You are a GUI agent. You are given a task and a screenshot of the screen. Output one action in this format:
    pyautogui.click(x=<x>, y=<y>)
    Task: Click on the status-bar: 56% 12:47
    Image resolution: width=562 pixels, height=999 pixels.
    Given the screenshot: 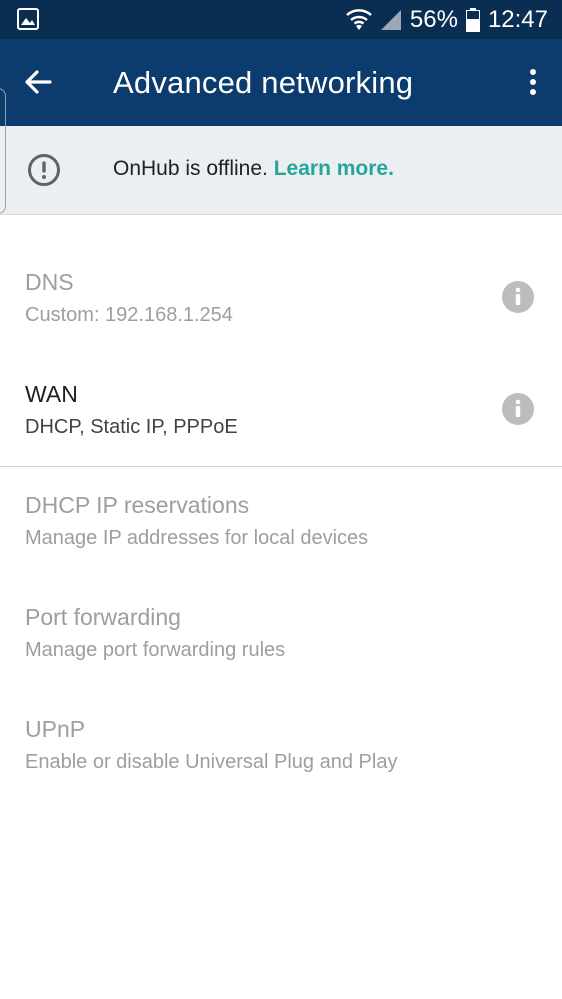 What is the action you would take?
    pyautogui.click(x=281, y=19)
    